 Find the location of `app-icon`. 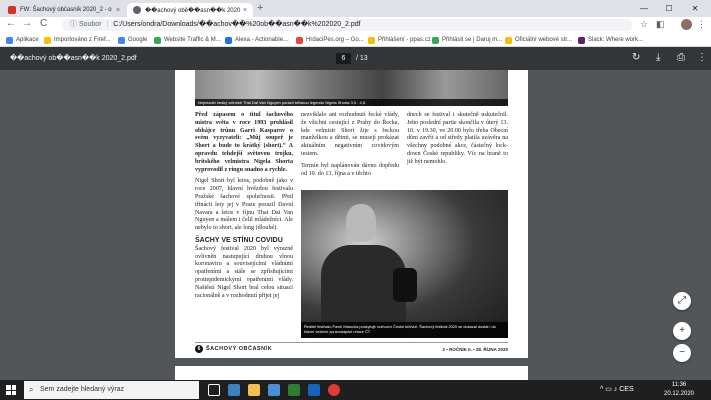

app-icon is located at coordinates (234, 390).